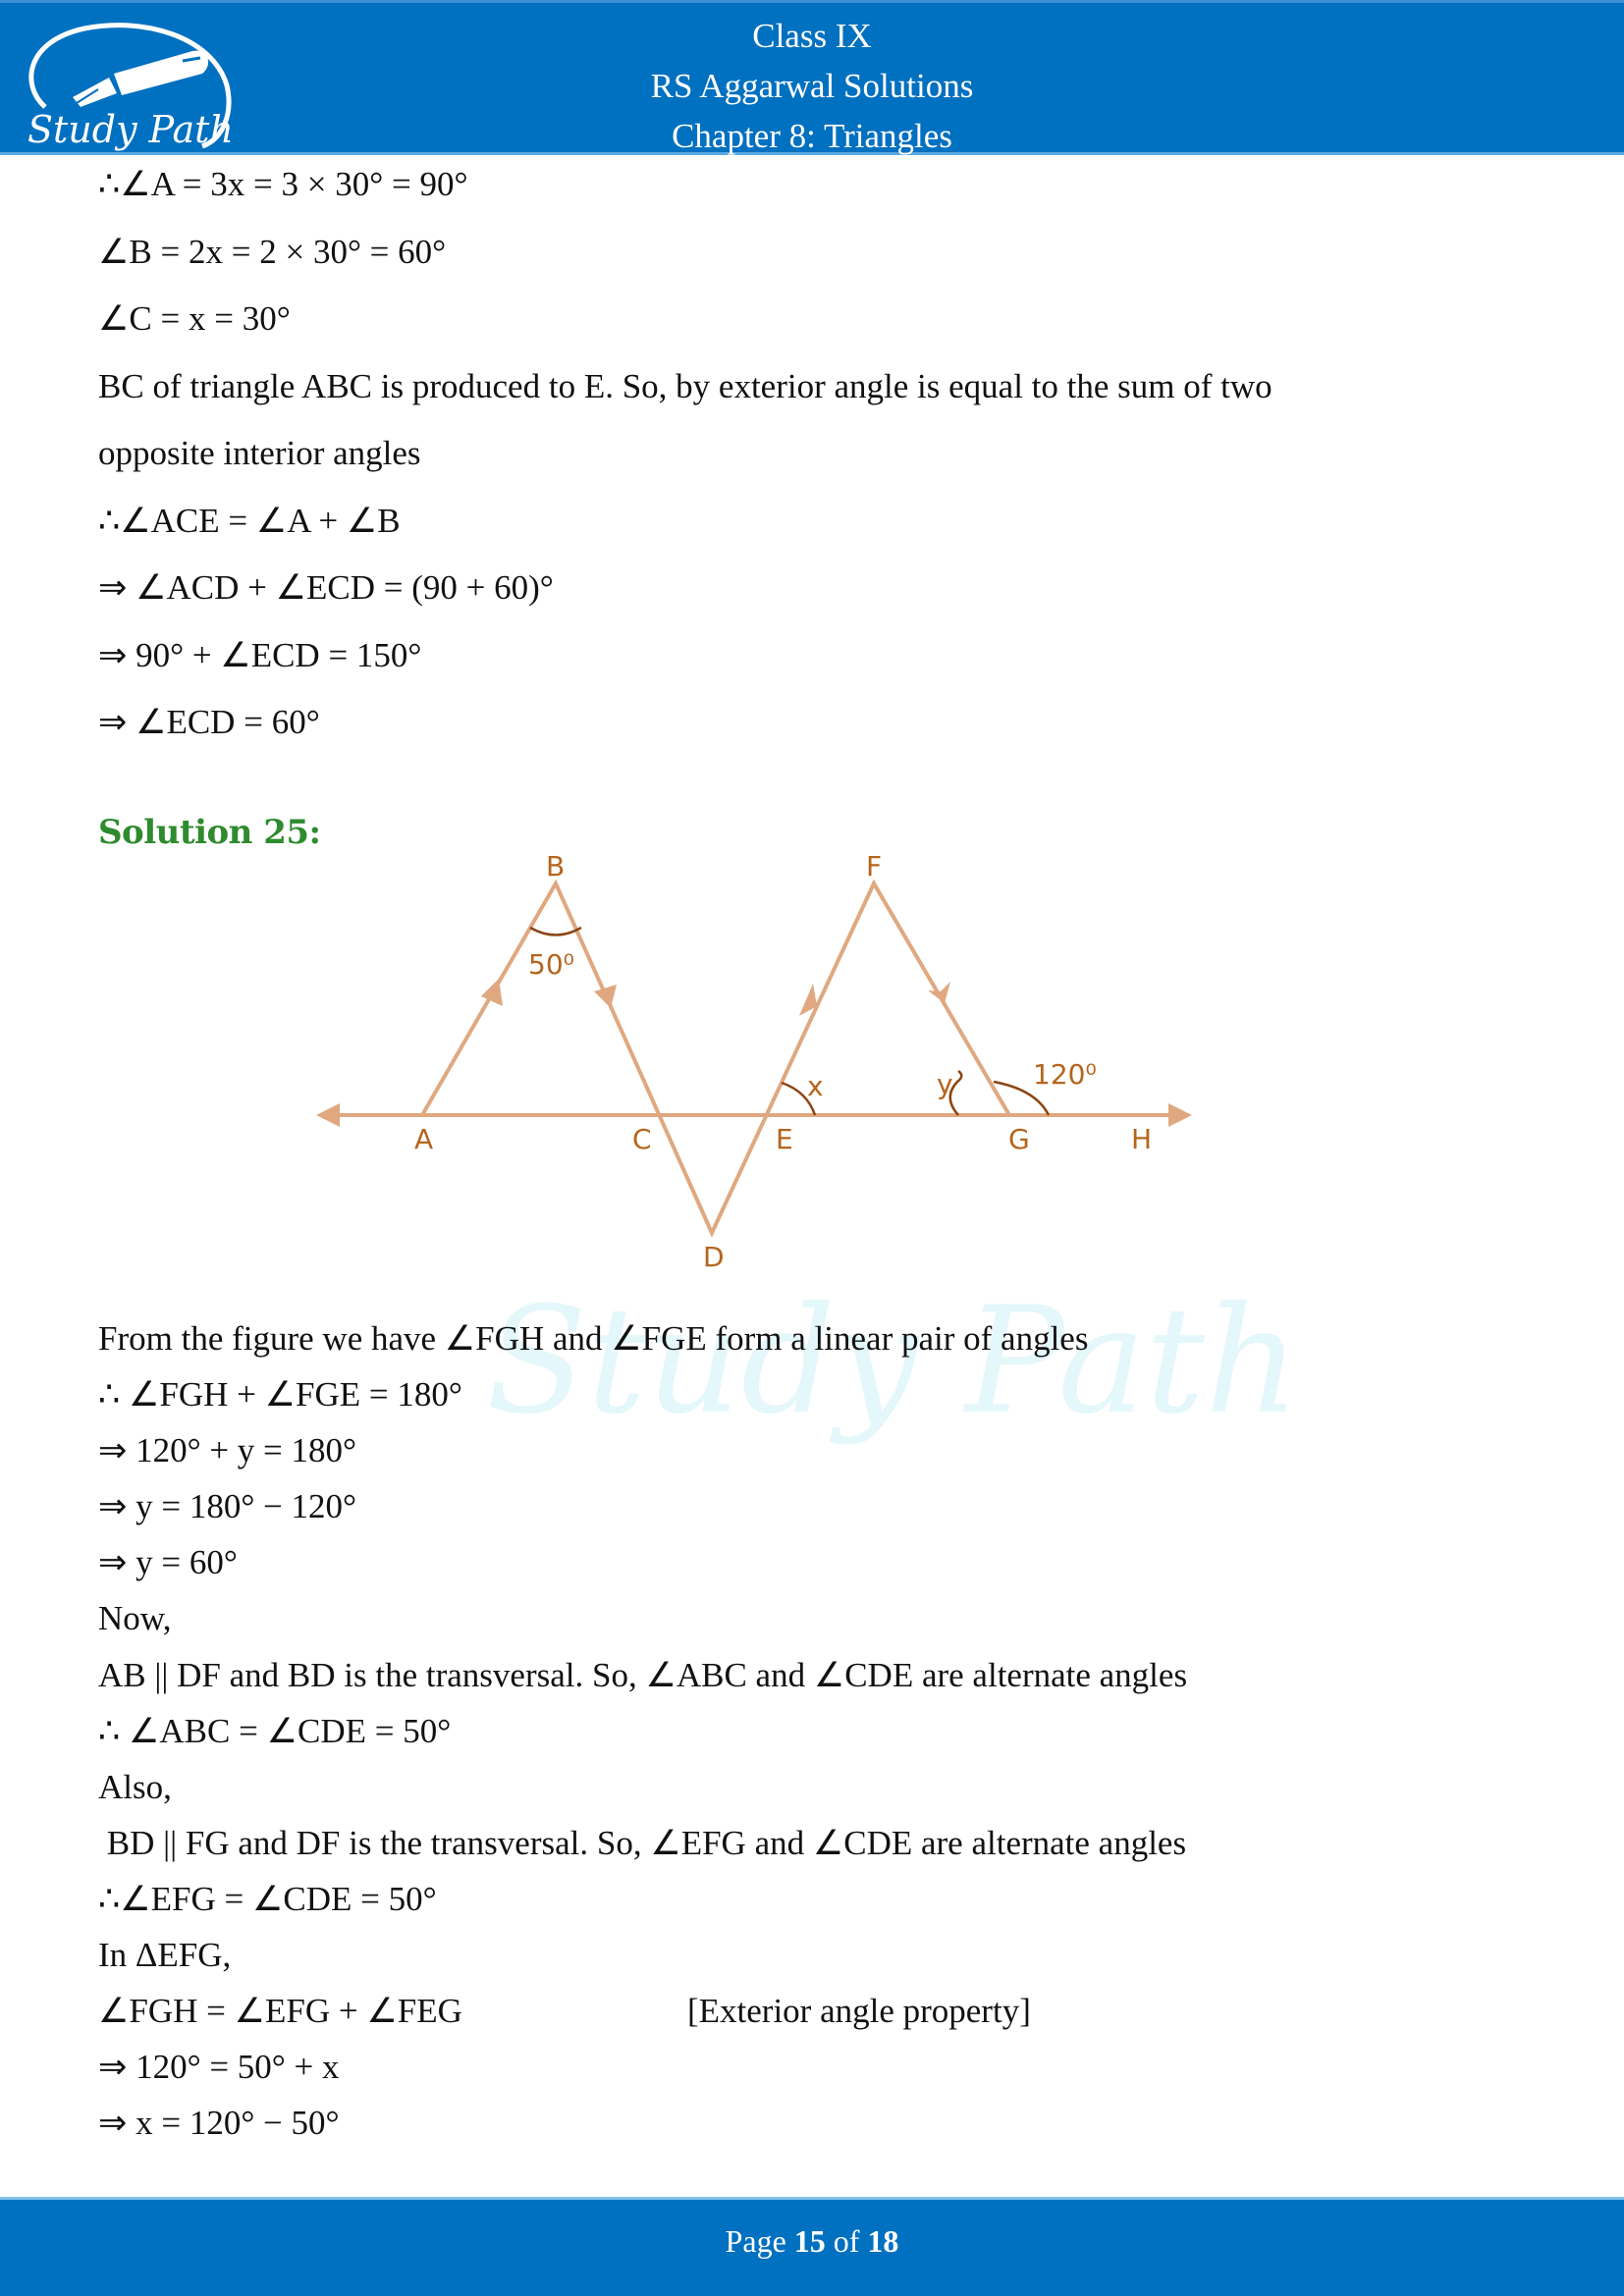  Describe the element at coordinates (784, 1139) in the screenshot. I see `label-E: E` at that location.